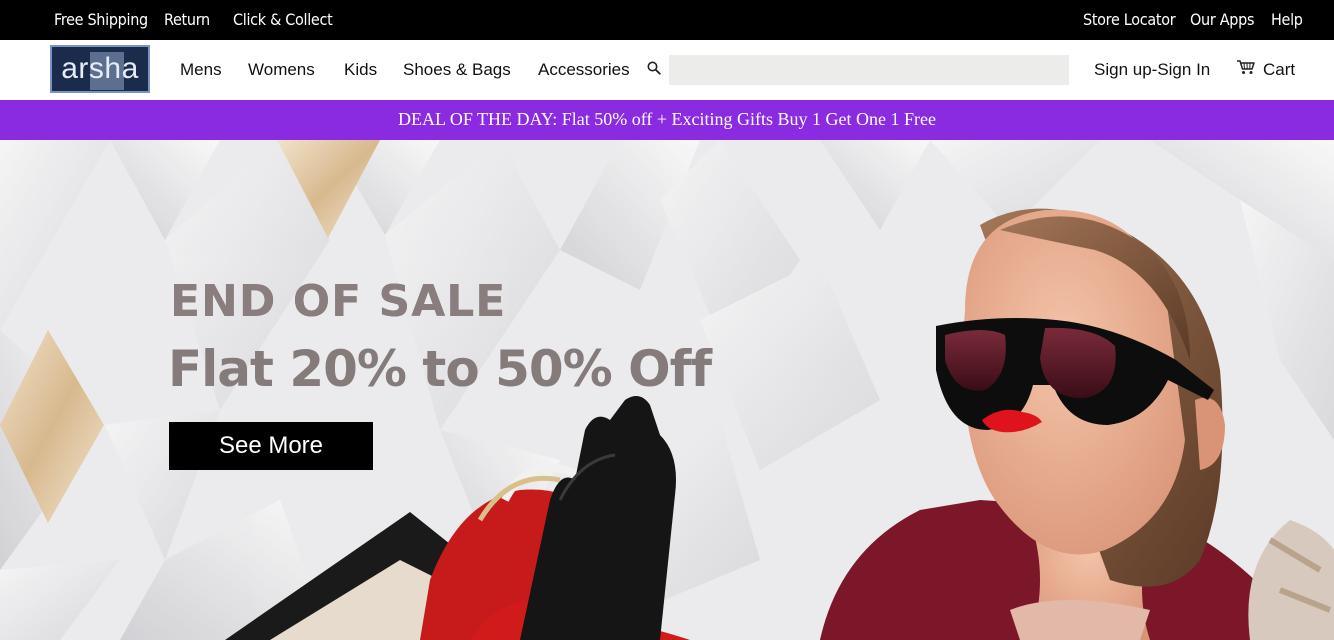 The width and height of the screenshot is (1334, 640). Describe the element at coordinates (338, 301) in the screenshot. I see `hero-title: END OF SALE` at that location.